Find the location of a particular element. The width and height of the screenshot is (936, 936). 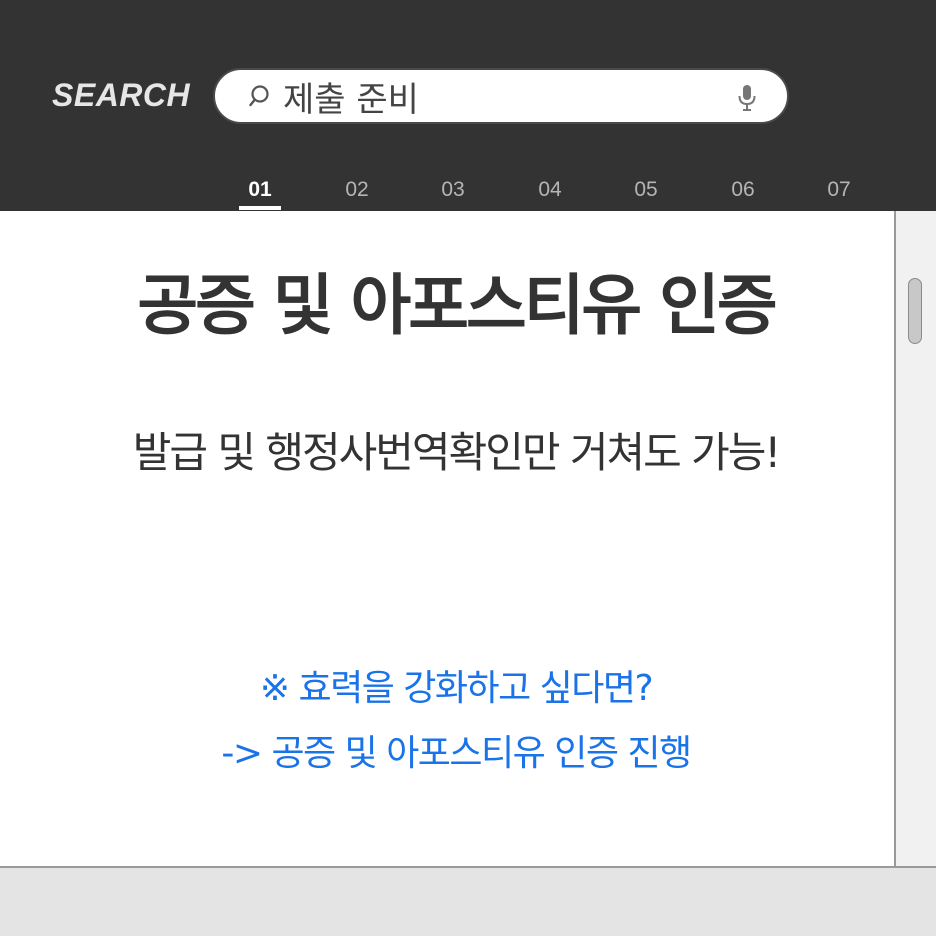

search-icon is located at coordinates (259, 96).